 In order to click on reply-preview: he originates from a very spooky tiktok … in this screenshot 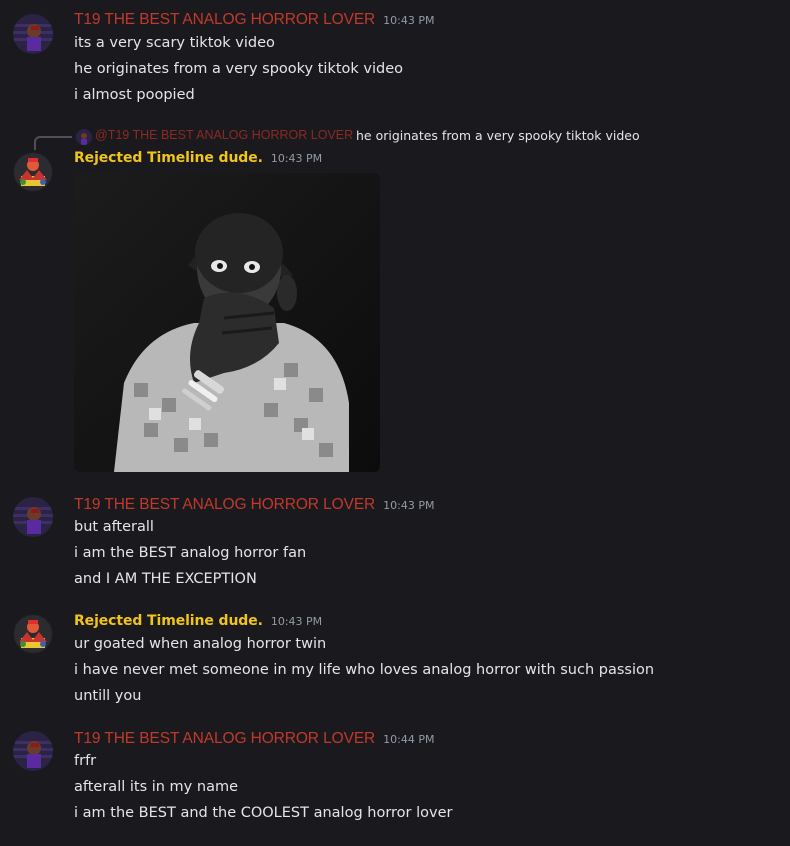, I will do `click(498, 135)`.